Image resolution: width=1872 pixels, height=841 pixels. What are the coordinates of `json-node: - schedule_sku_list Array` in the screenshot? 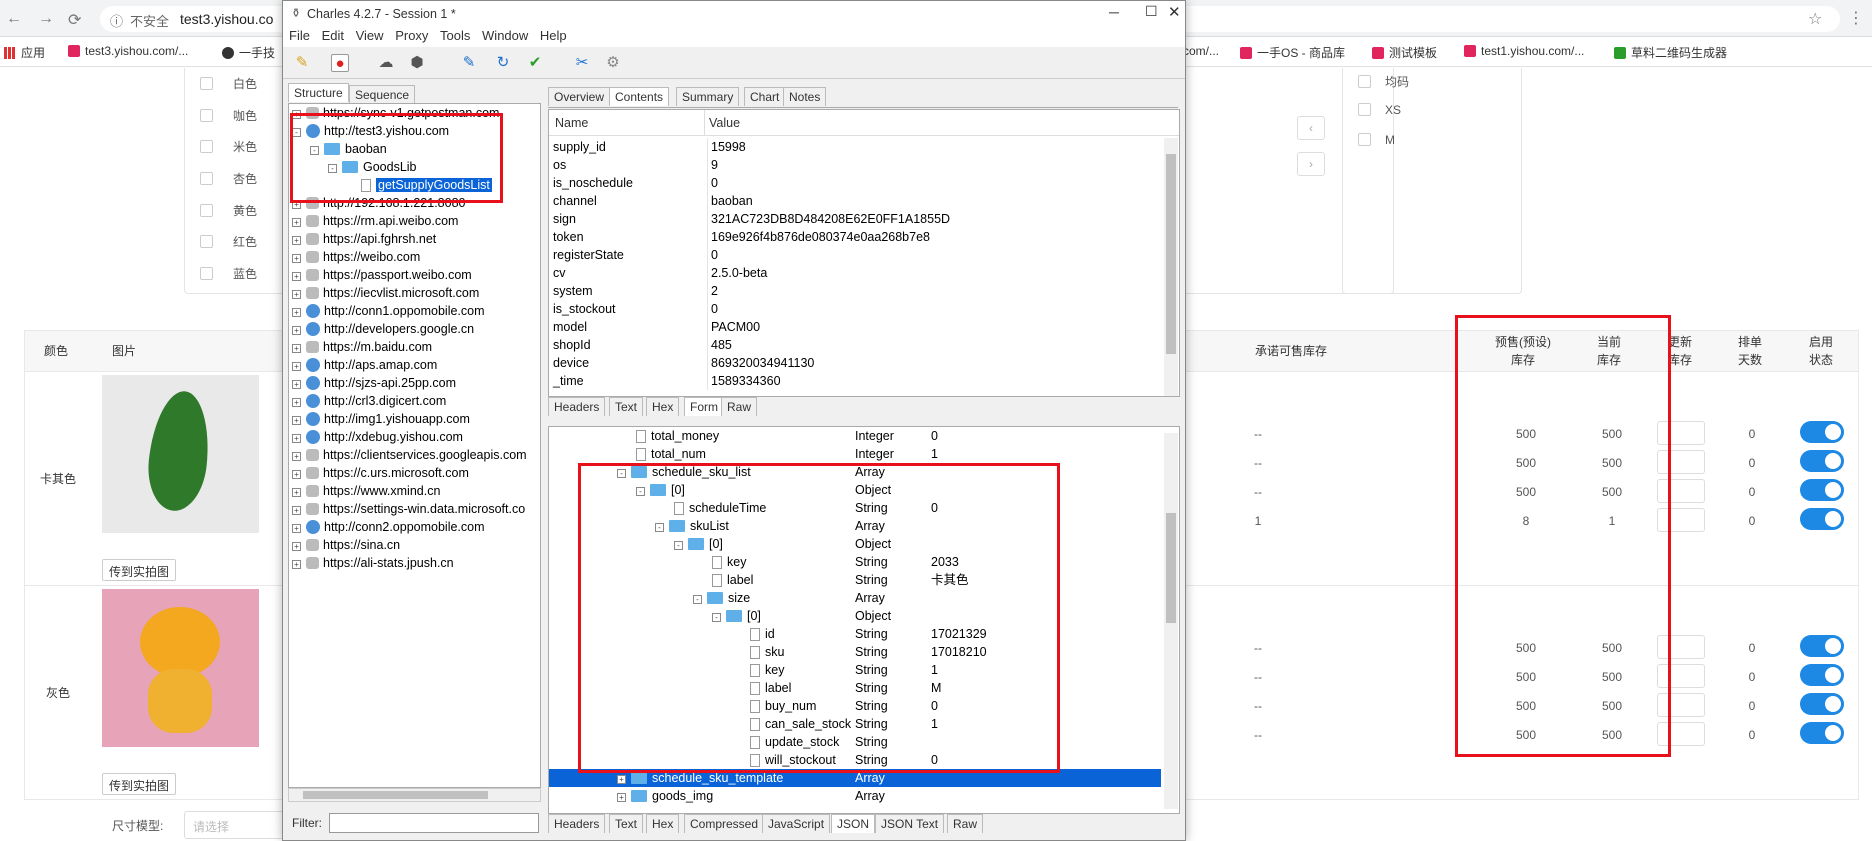 It's located at (855, 472).